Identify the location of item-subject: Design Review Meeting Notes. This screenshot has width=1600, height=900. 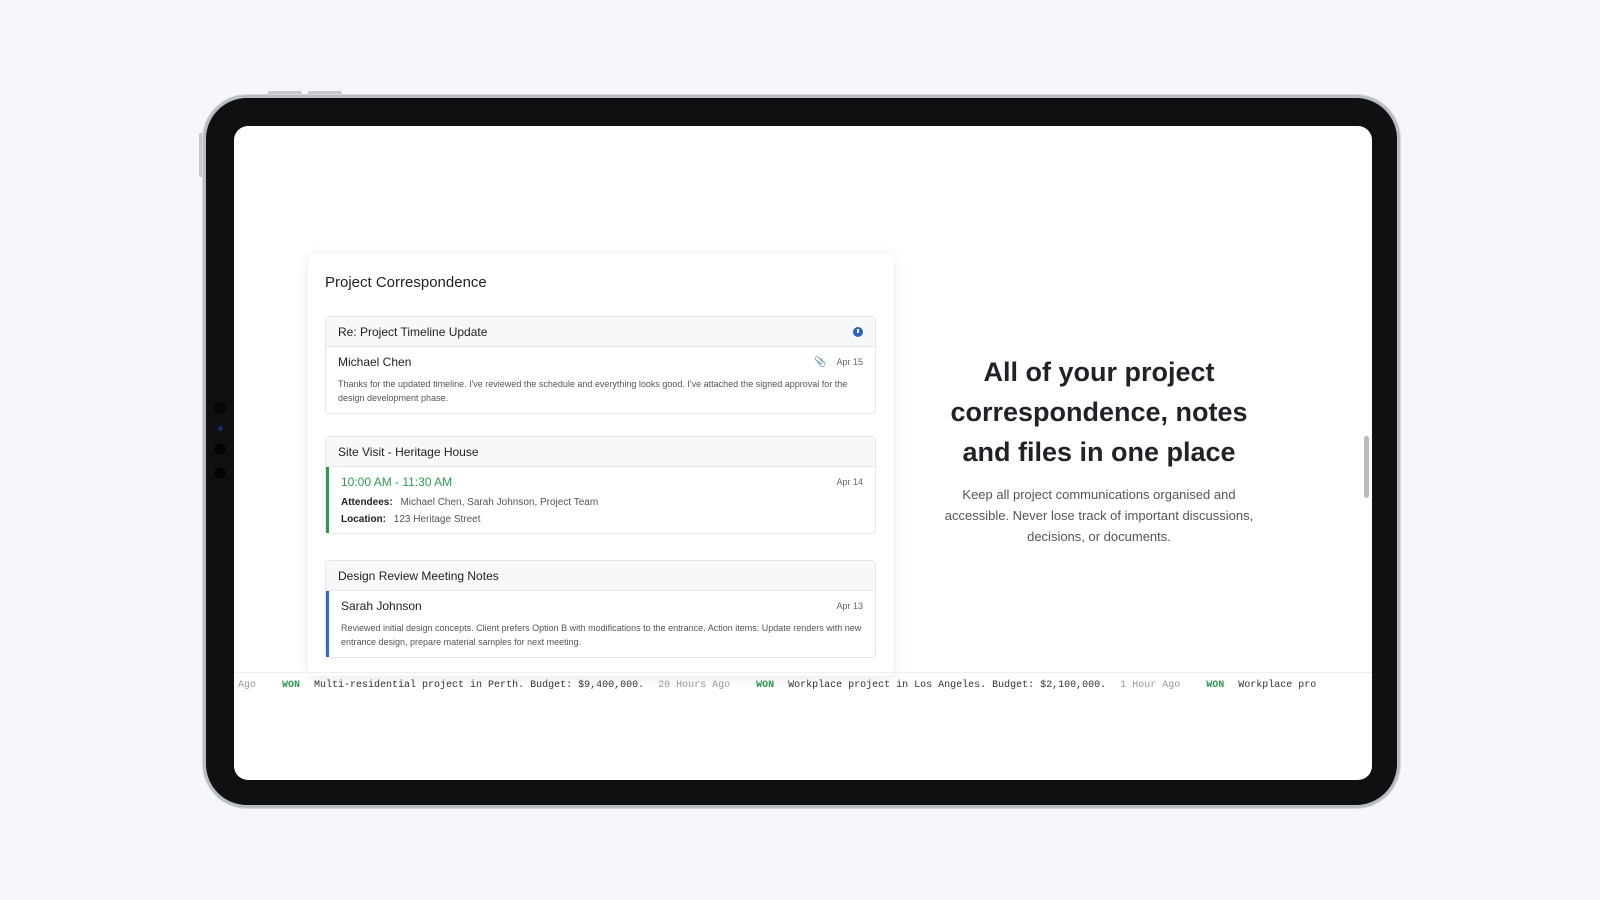
(418, 575).